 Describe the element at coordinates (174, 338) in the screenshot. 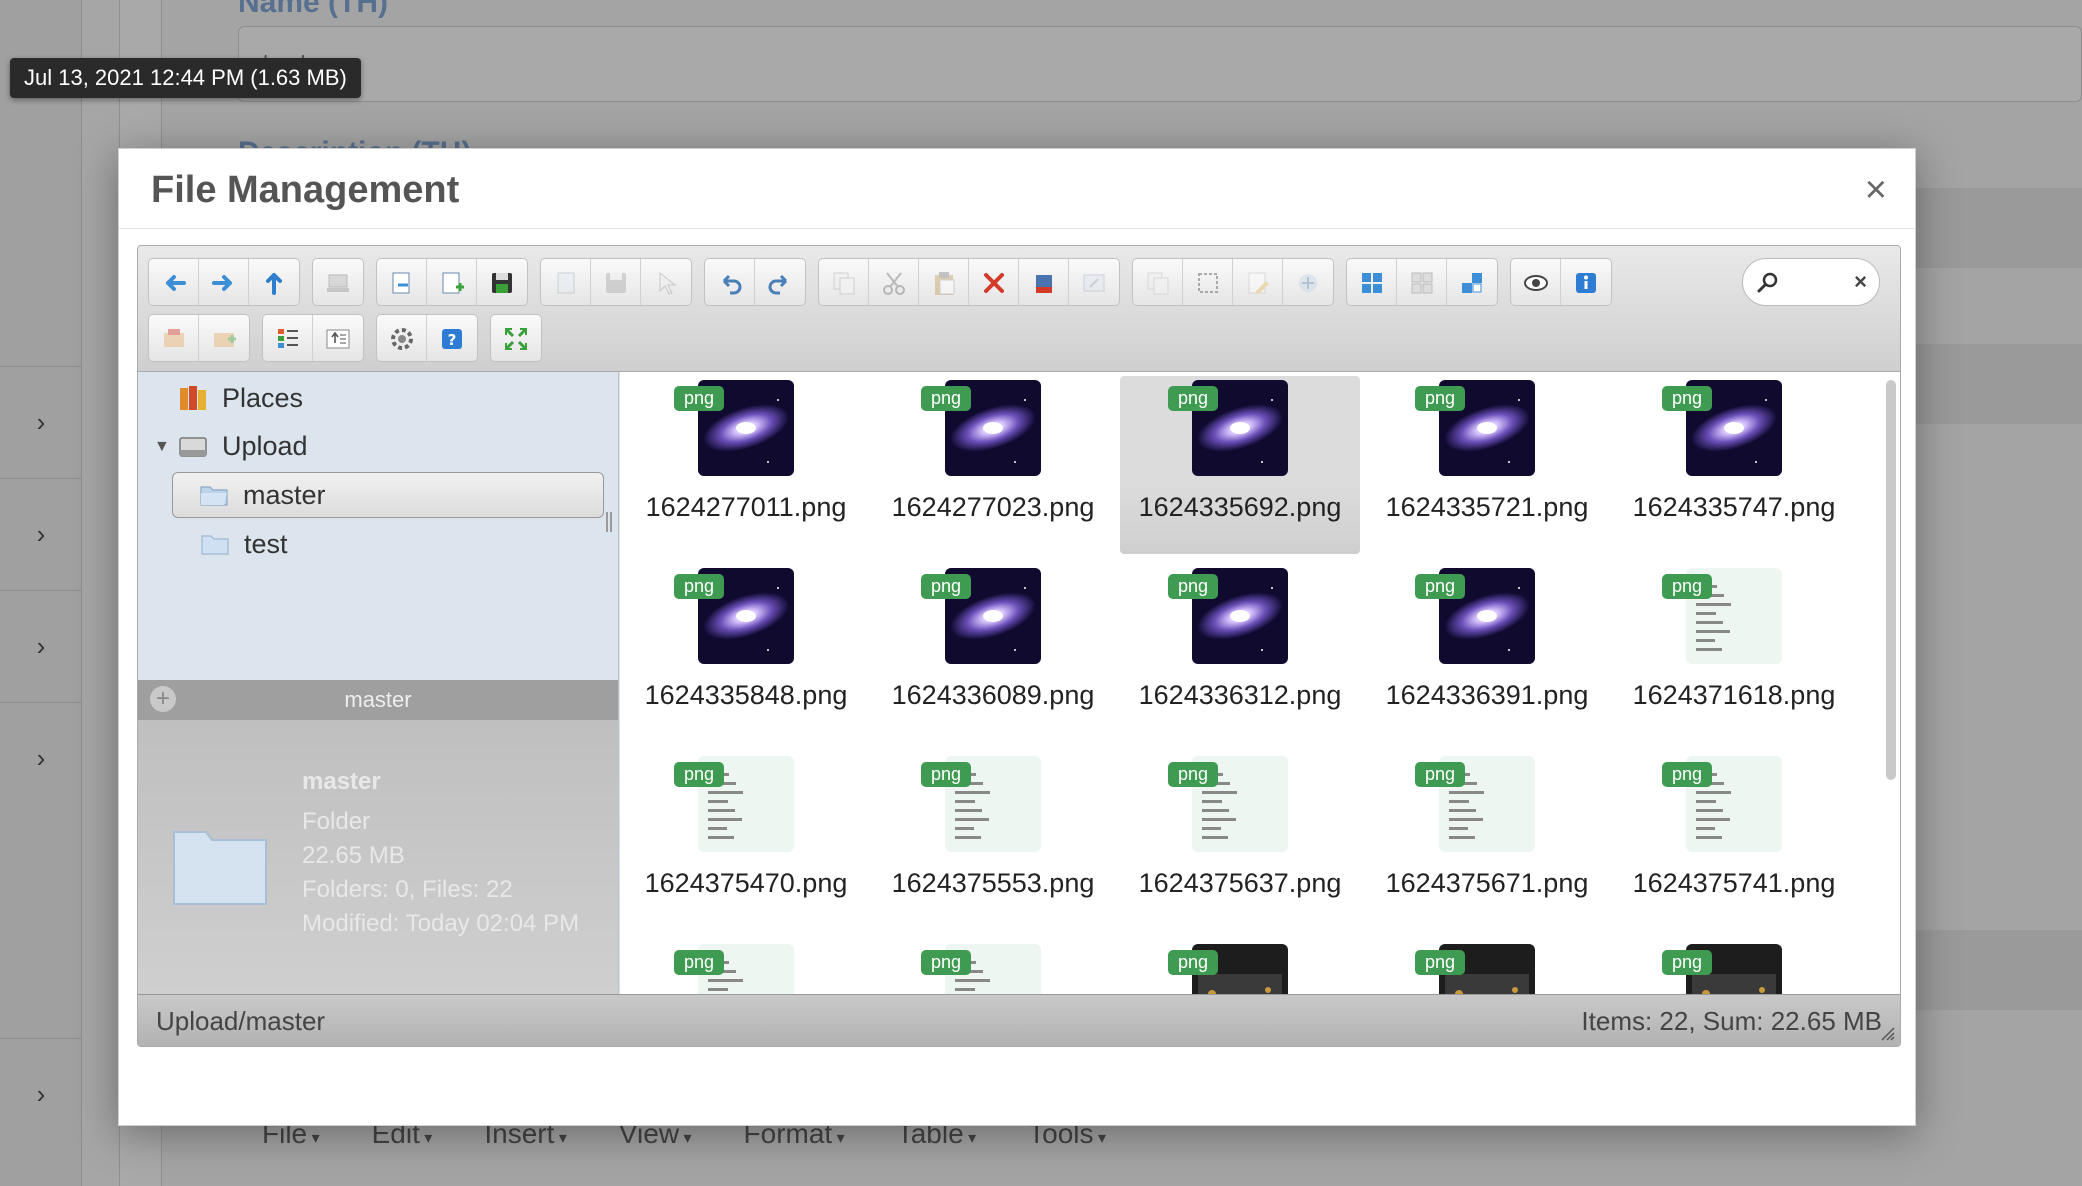

I see `extract-button` at that location.